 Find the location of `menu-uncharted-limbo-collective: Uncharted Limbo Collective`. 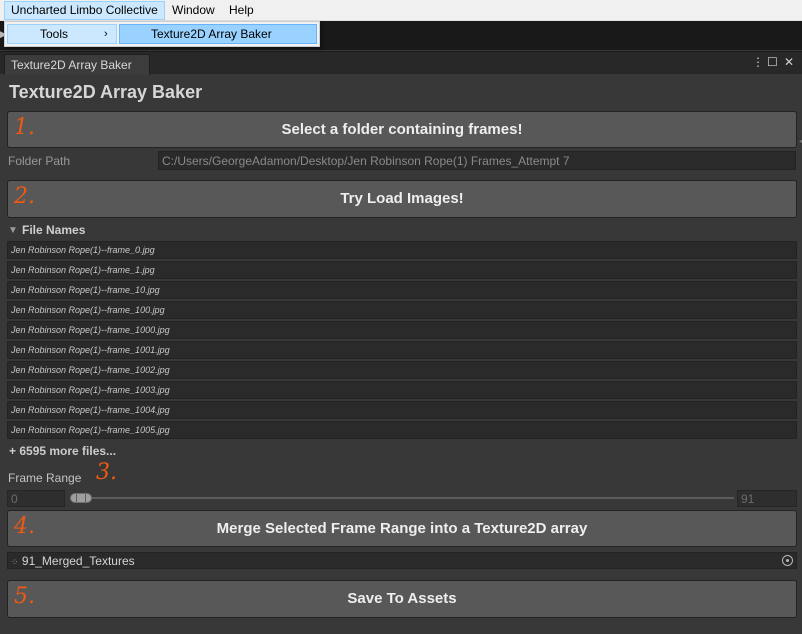

menu-uncharted-limbo-collective: Uncharted Limbo Collective is located at coordinates (84, 10).